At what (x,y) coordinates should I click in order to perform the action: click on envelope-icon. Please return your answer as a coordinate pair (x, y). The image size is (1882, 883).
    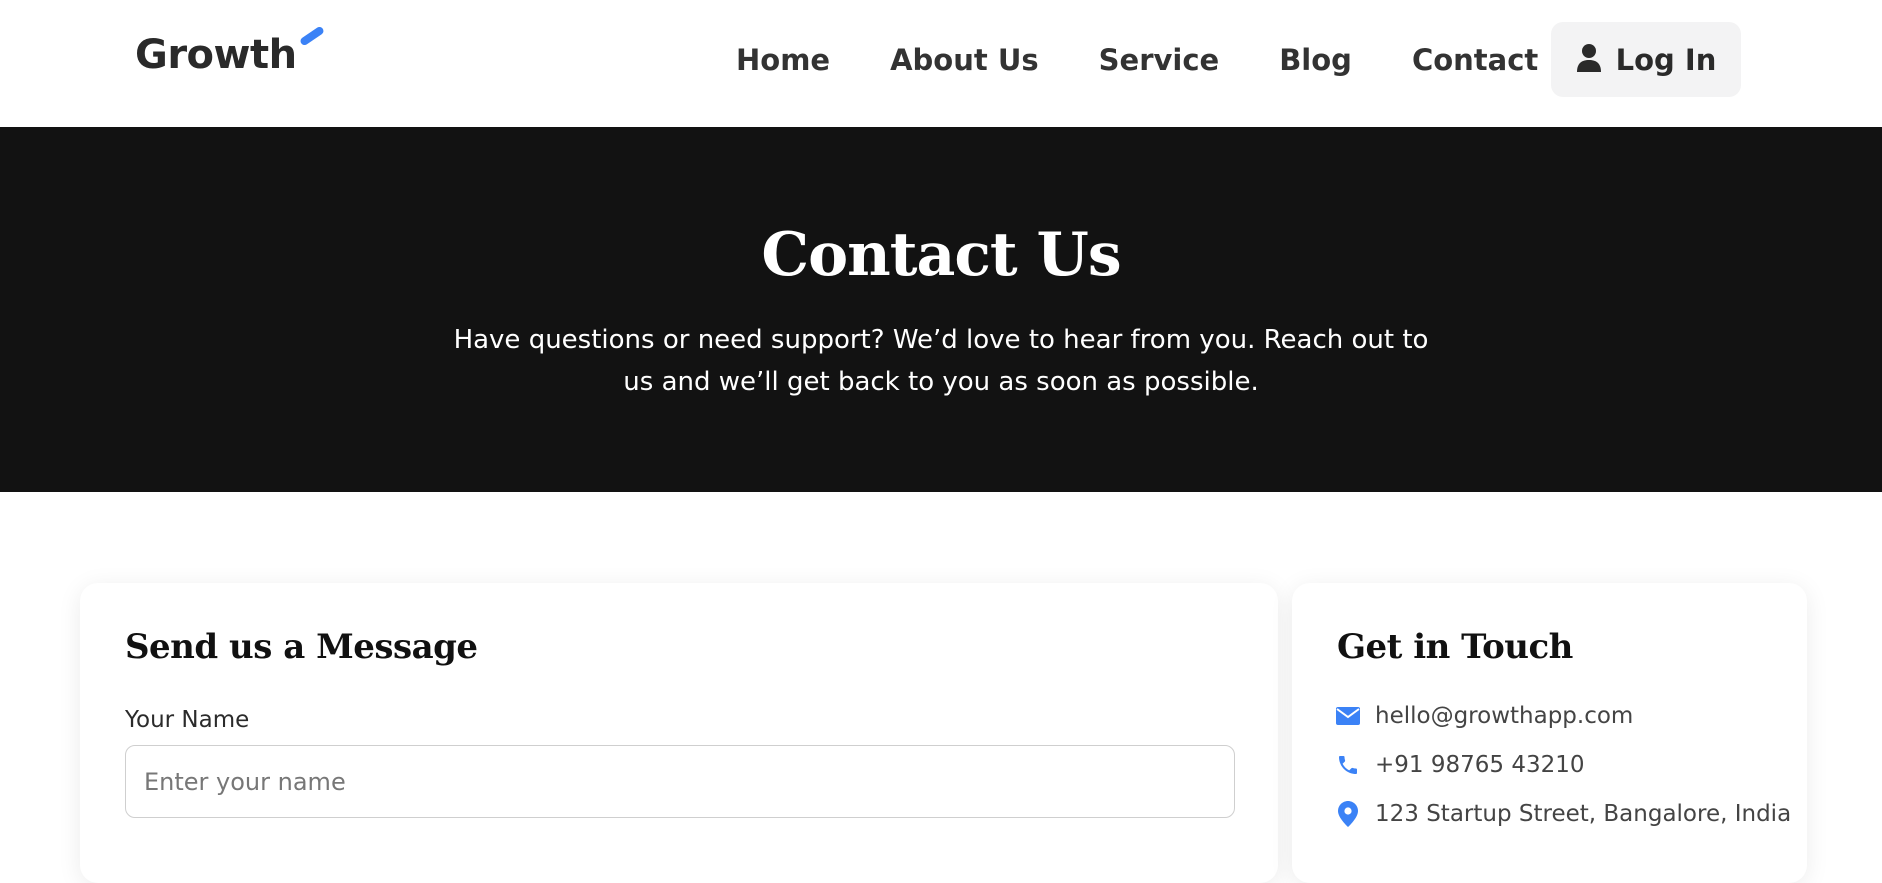
    Looking at the image, I should click on (1348, 716).